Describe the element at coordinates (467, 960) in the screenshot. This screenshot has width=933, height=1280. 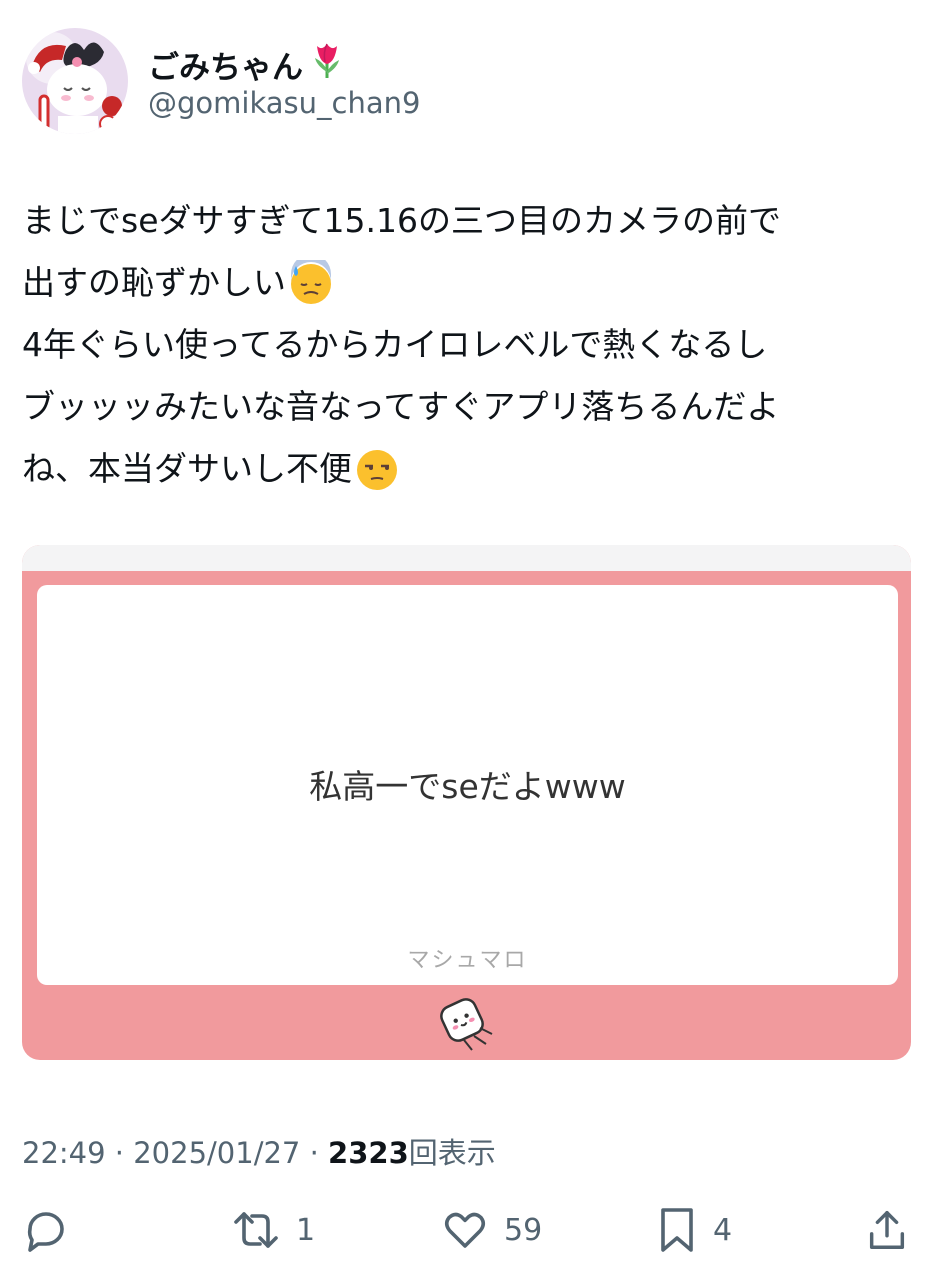
I see `brand-label: マシュマロ` at that location.